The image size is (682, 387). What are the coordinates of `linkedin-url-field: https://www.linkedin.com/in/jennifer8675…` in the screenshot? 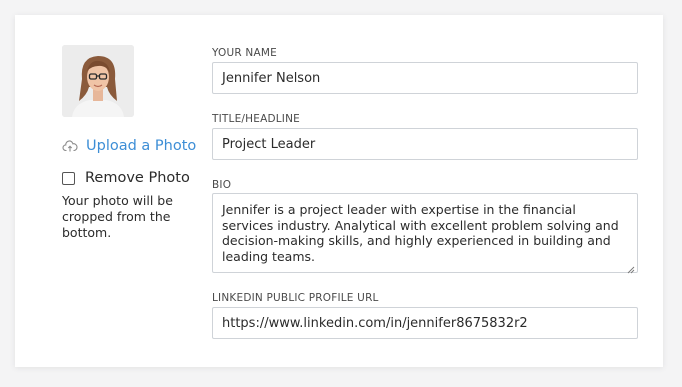 It's located at (425, 323).